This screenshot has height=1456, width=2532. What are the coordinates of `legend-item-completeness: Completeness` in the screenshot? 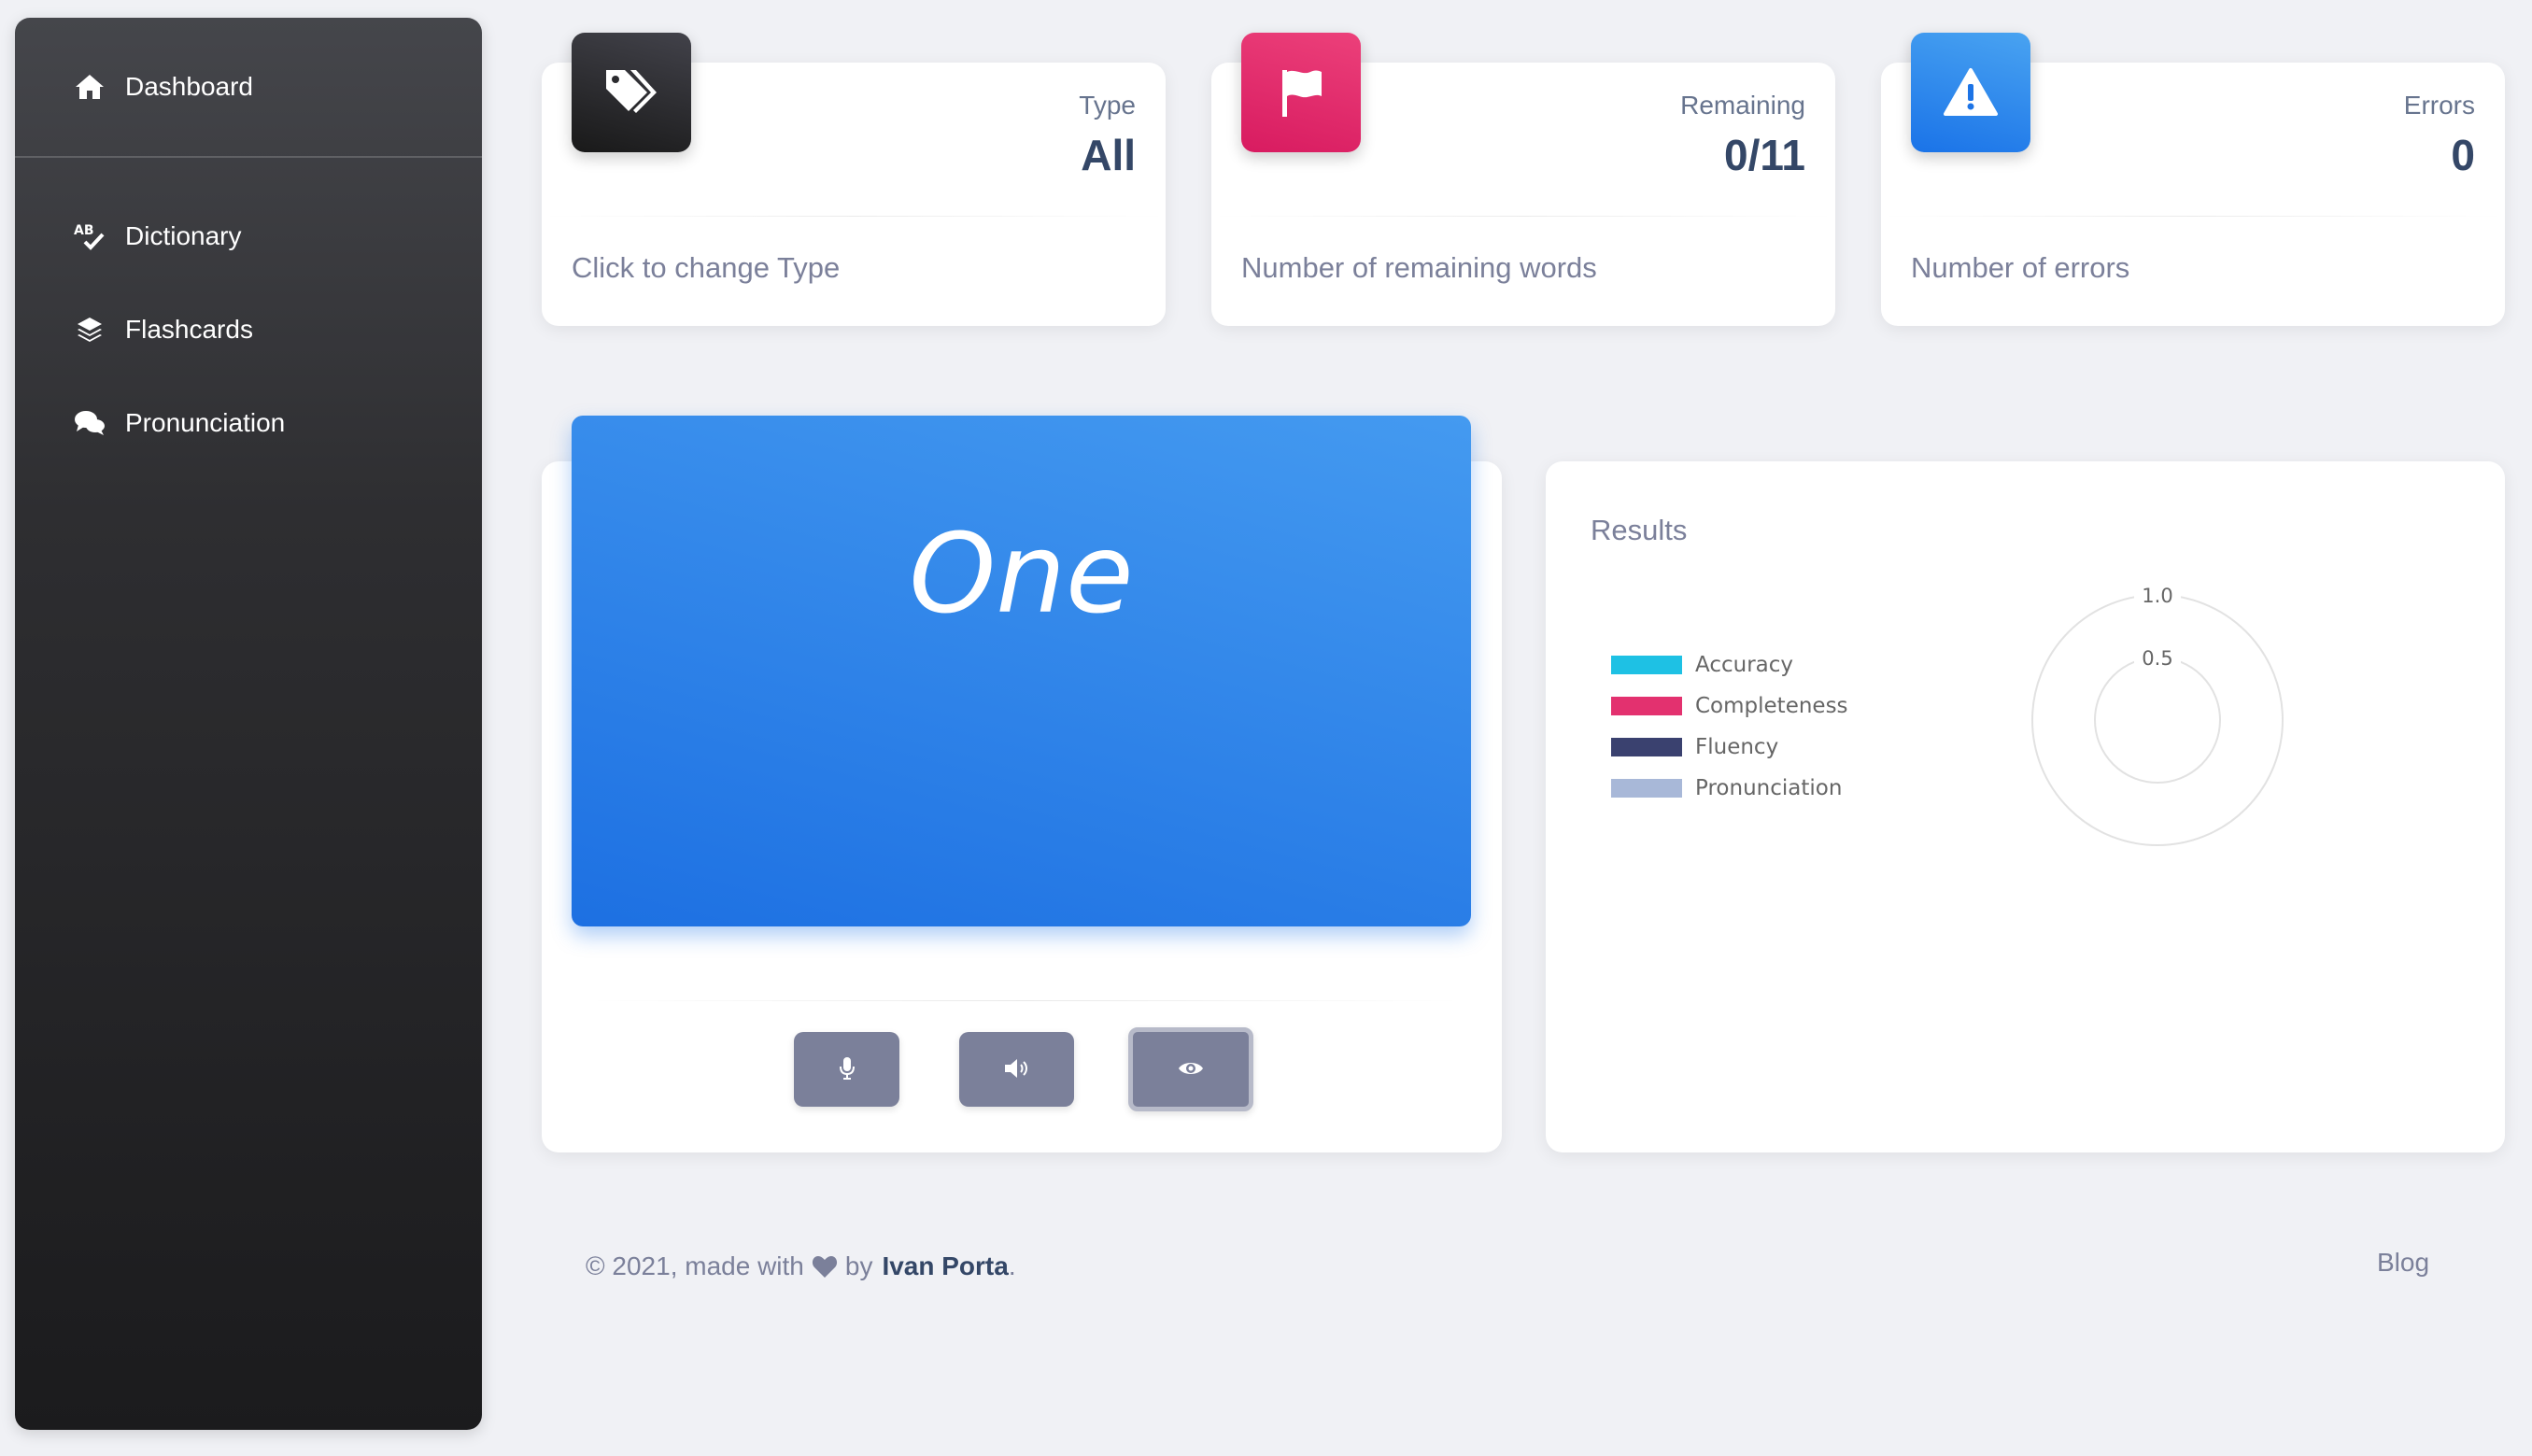 It's located at (1729, 706).